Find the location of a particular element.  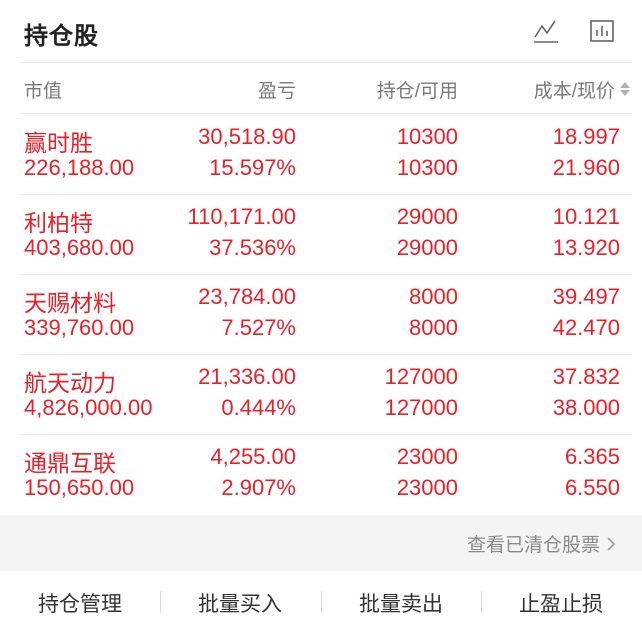

position-qty: 127000 is located at coordinates (421, 376).